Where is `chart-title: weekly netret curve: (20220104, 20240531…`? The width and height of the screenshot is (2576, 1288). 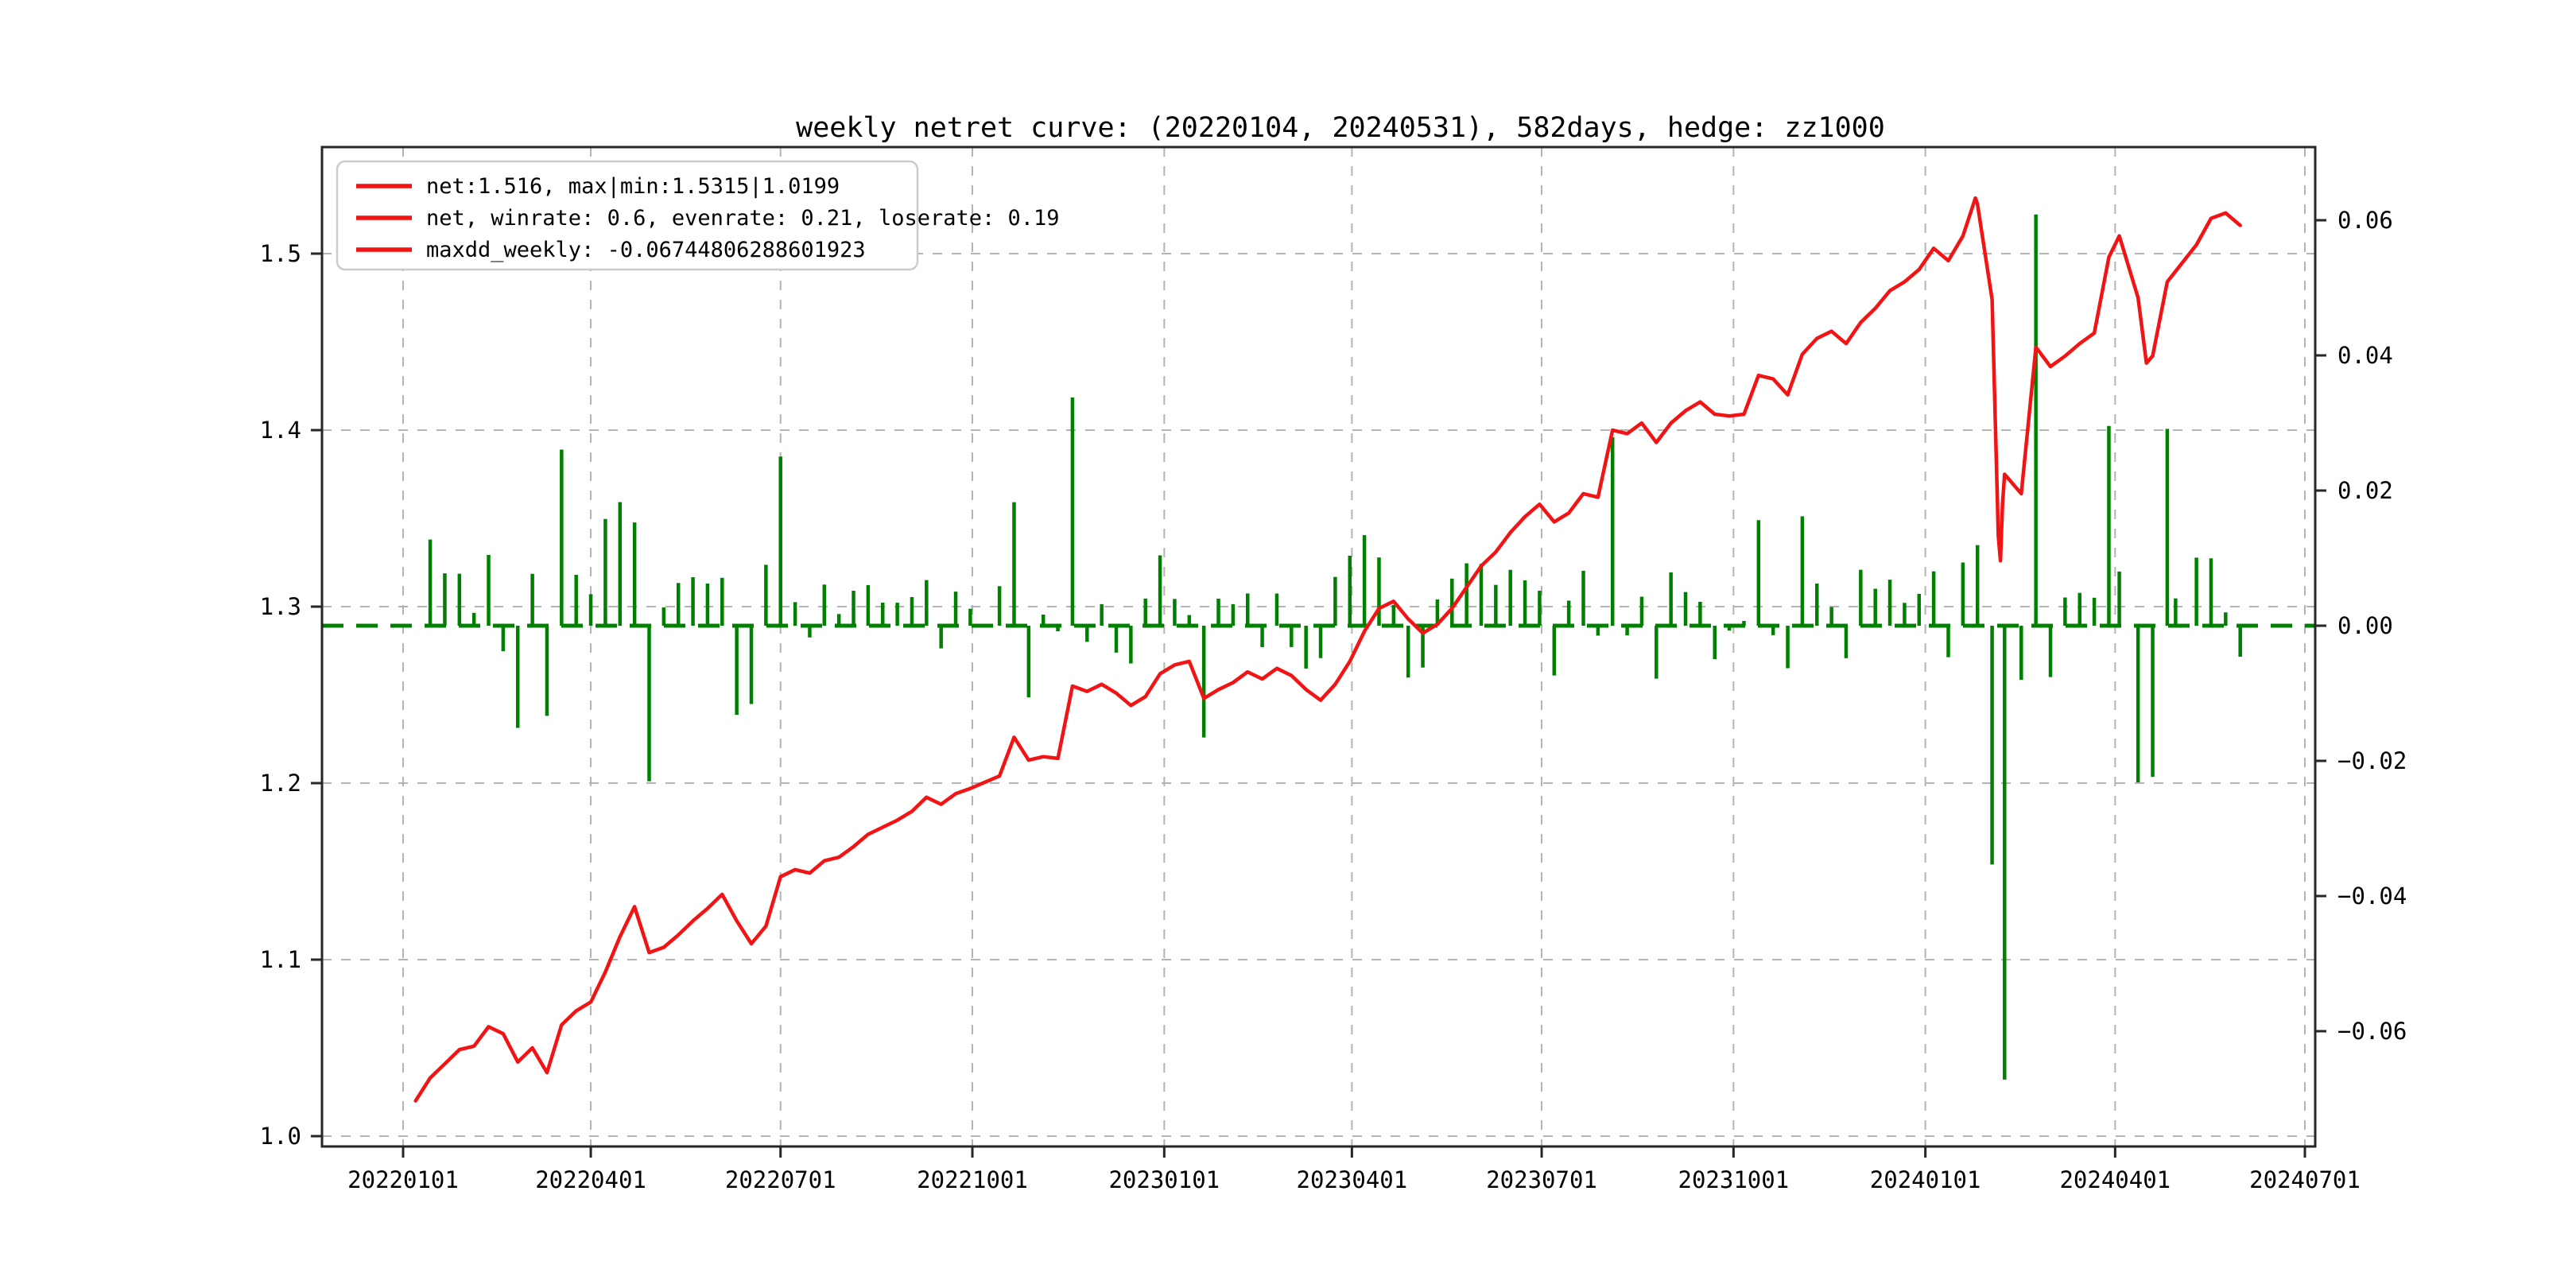 chart-title: weekly netret curve: (20220104, 20240531… is located at coordinates (1340, 128).